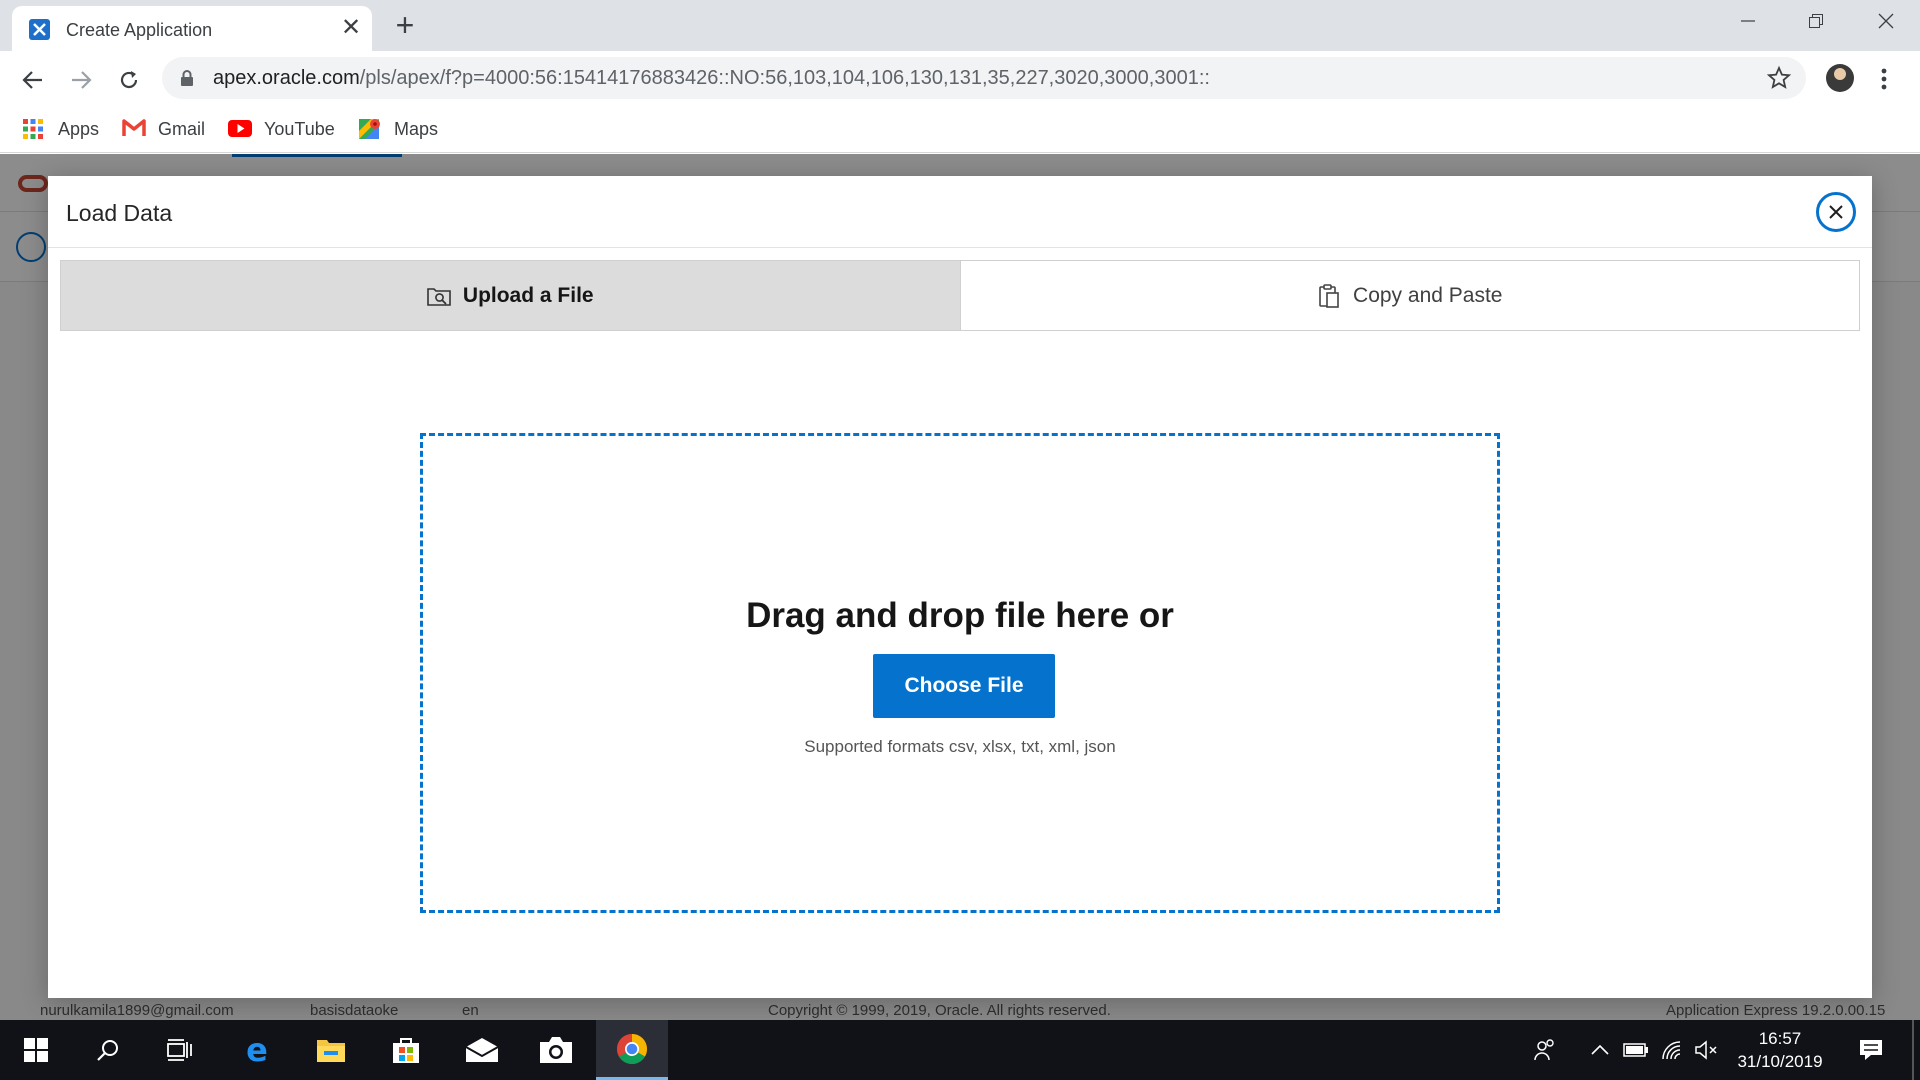  What do you see at coordinates (1636, 1050) in the screenshot?
I see `battery-icon` at bounding box center [1636, 1050].